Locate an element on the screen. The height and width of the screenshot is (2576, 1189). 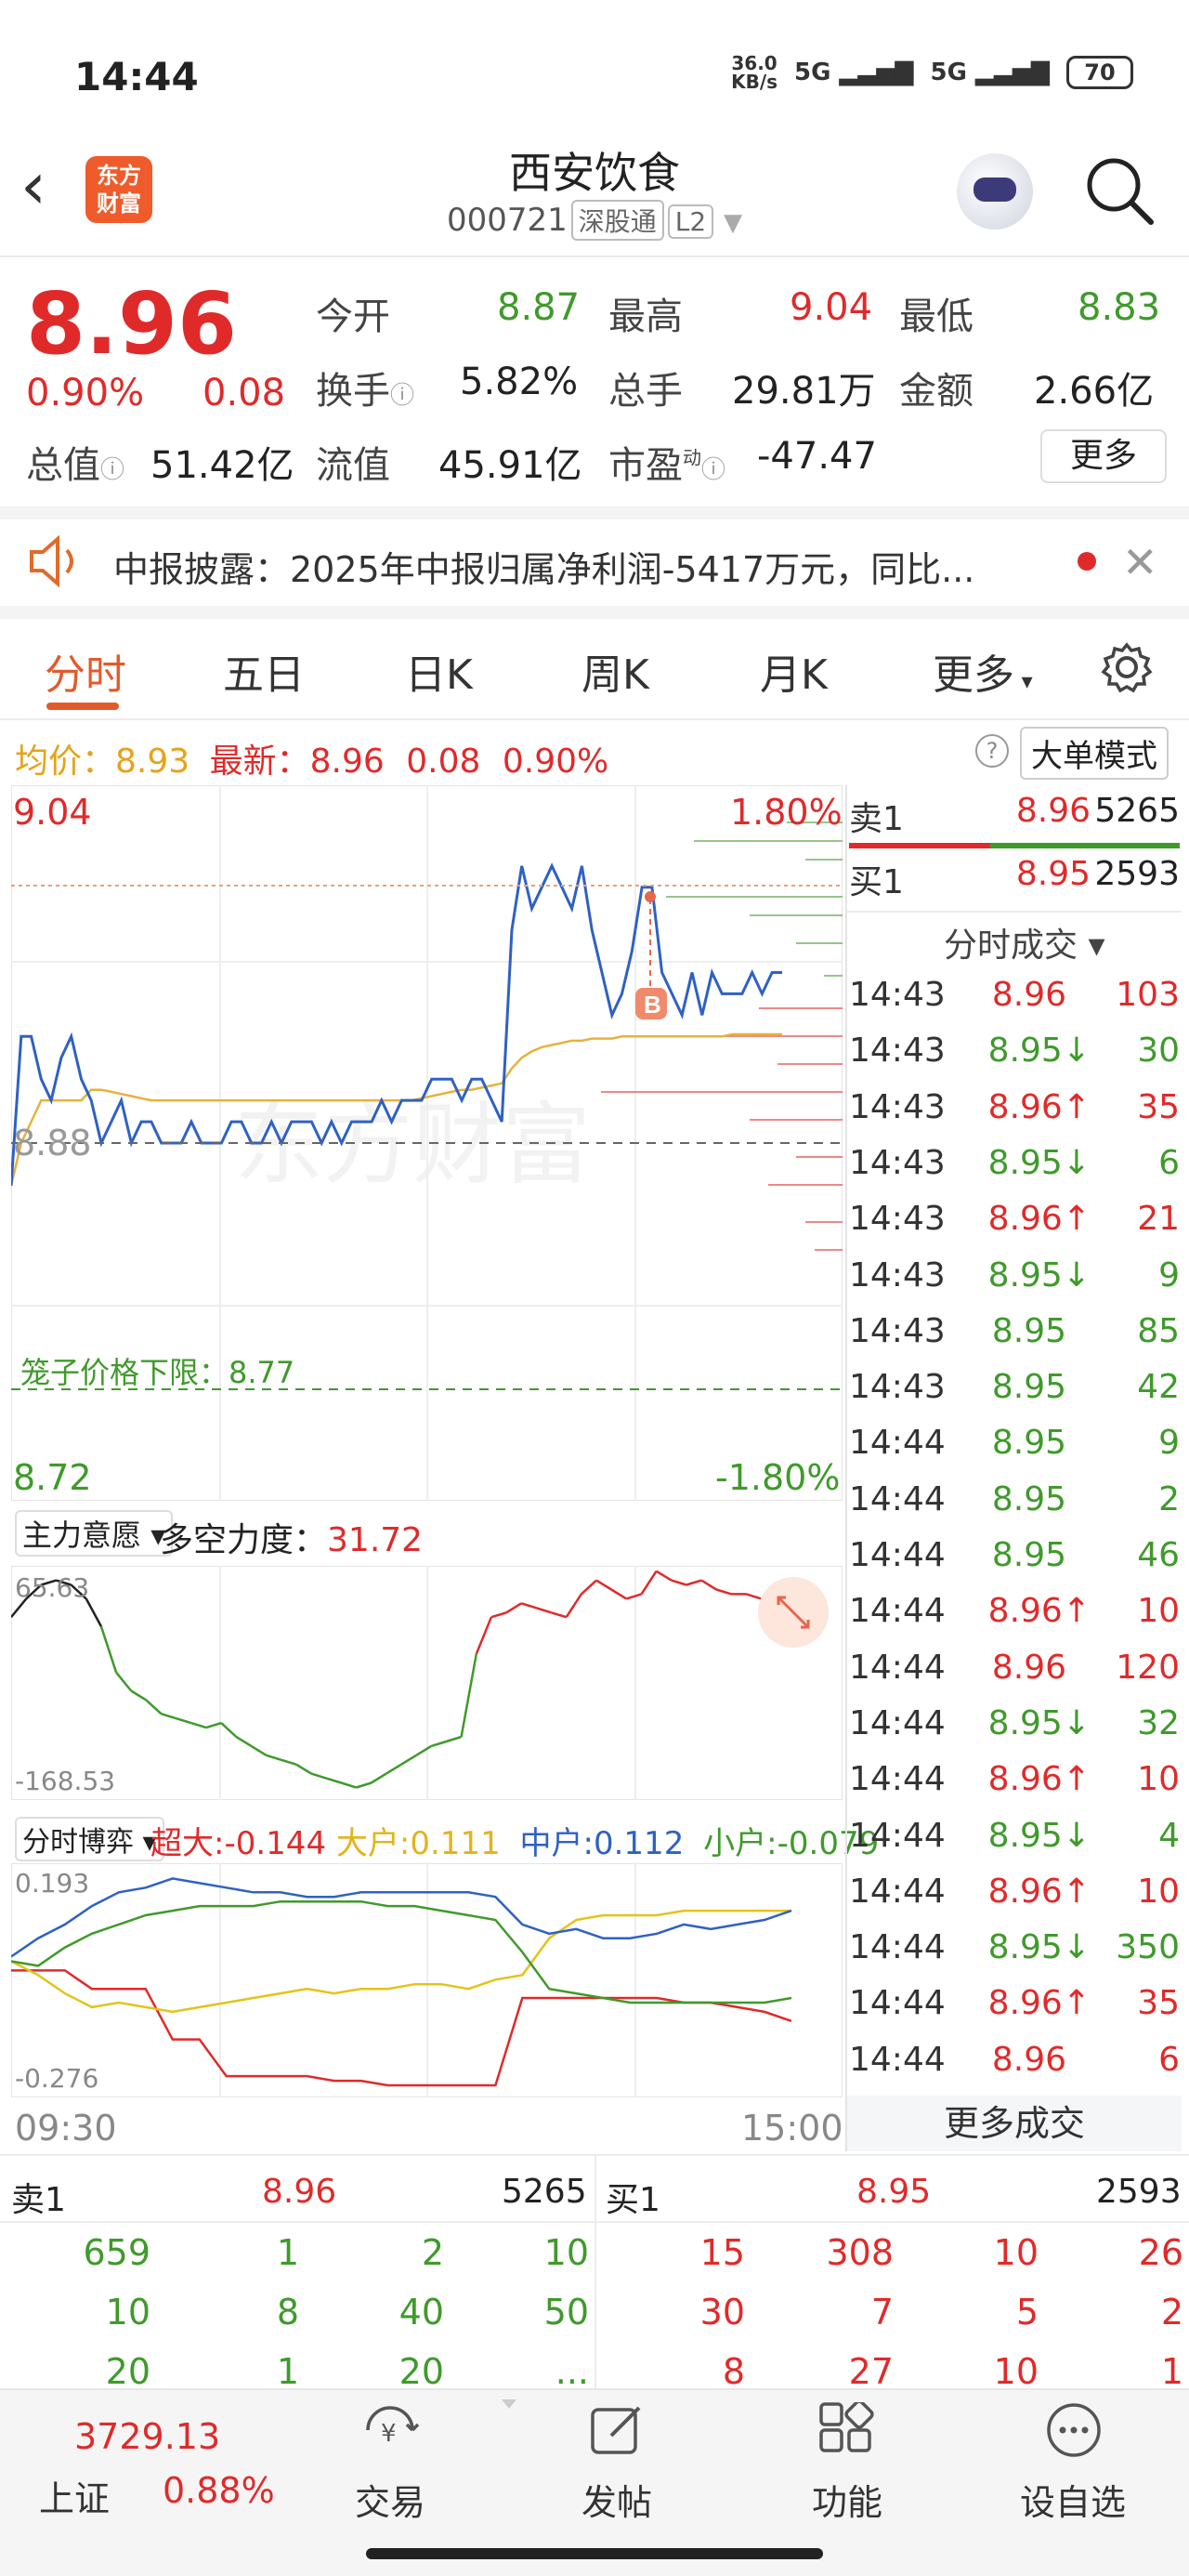
signal-5g-2-icon: 5G ▂▃▅▇ is located at coordinates (990, 72).